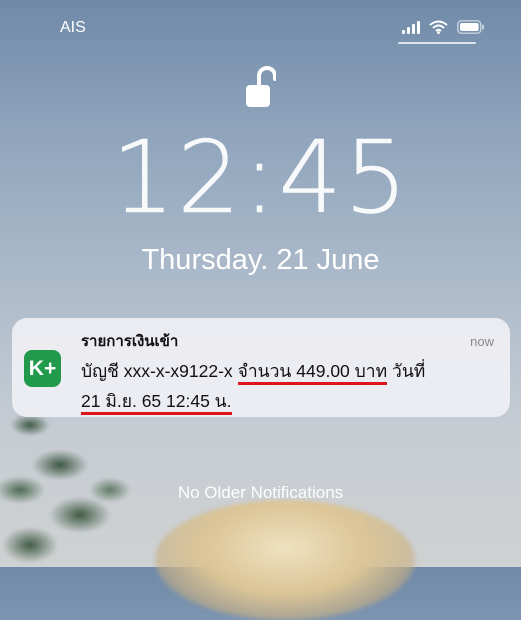 The height and width of the screenshot is (620, 521). What do you see at coordinates (260, 177) in the screenshot?
I see `lock-screen-time: 12:45` at bounding box center [260, 177].